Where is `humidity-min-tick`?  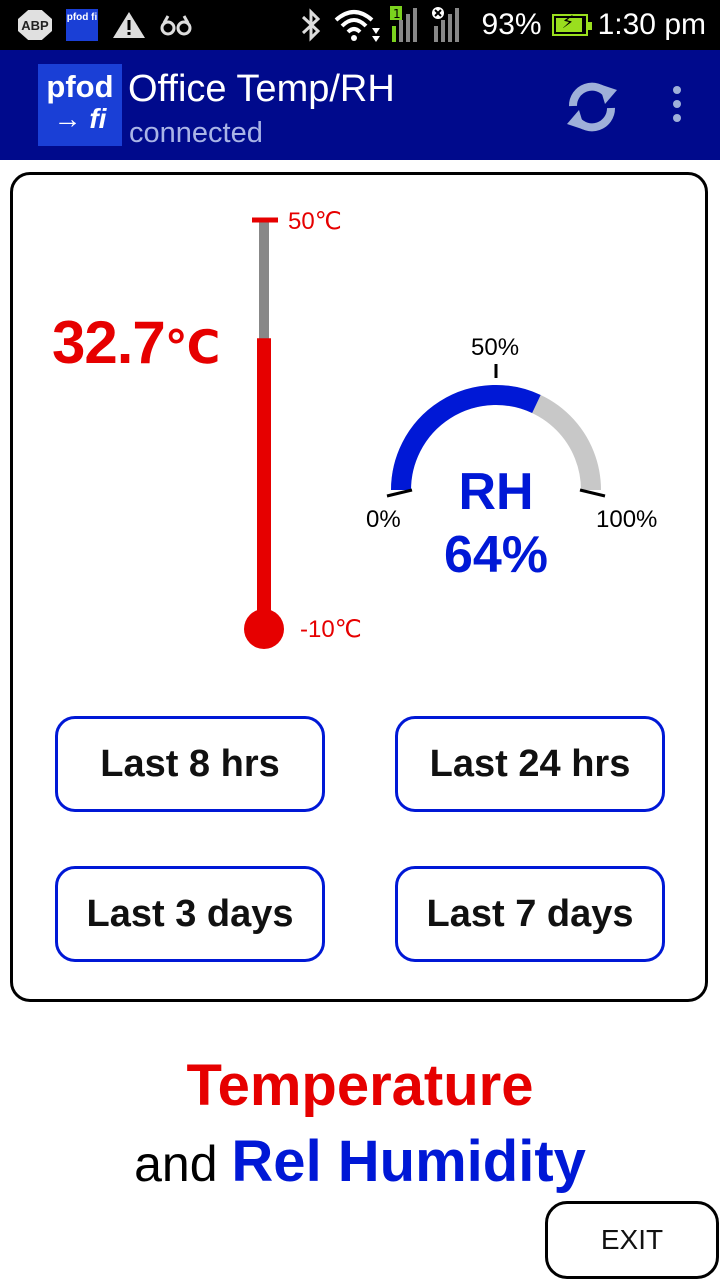
humidity-min-tick is located at coordinates (399, 493).